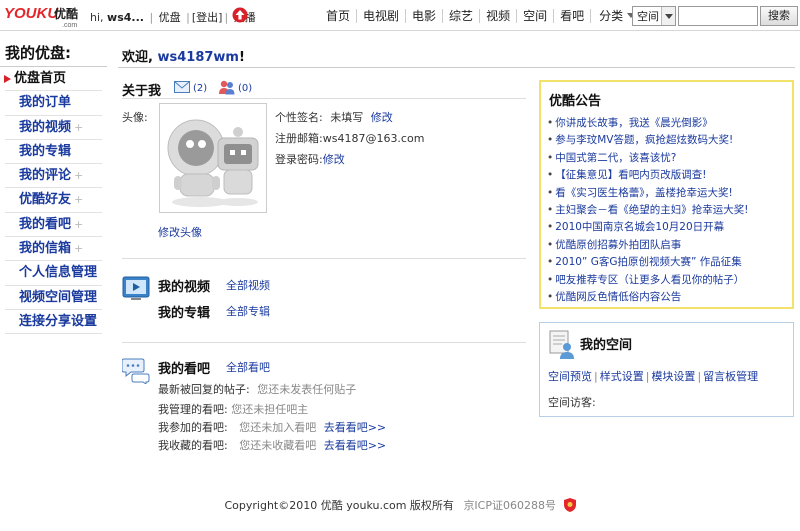  Describe the element at coordinates (381, 15) in the screenshot. I see `nav-tv: 电视剧` at that location.